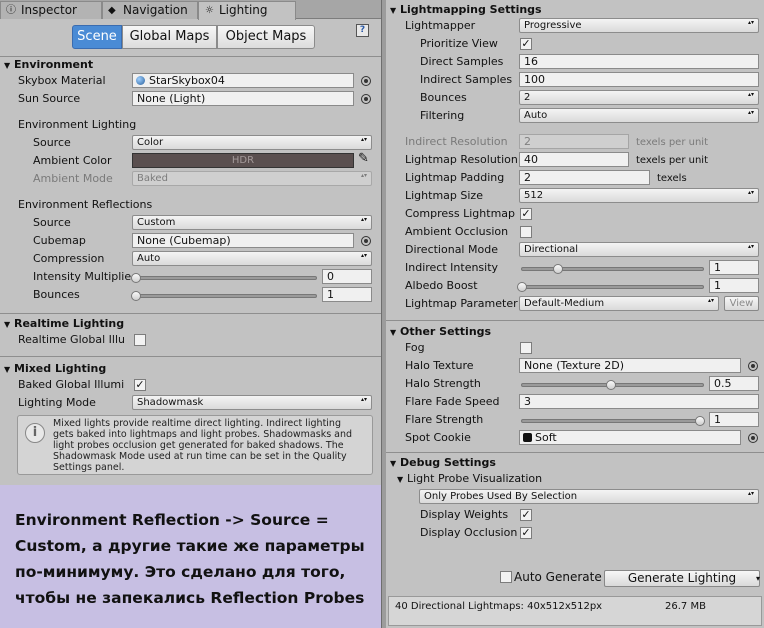 This screenshot has width=764, height=628. What do you see at coordinates (226, 296) in the screenshot?
I see `env-bounces-slider-track` at bounding box center [226, 296].